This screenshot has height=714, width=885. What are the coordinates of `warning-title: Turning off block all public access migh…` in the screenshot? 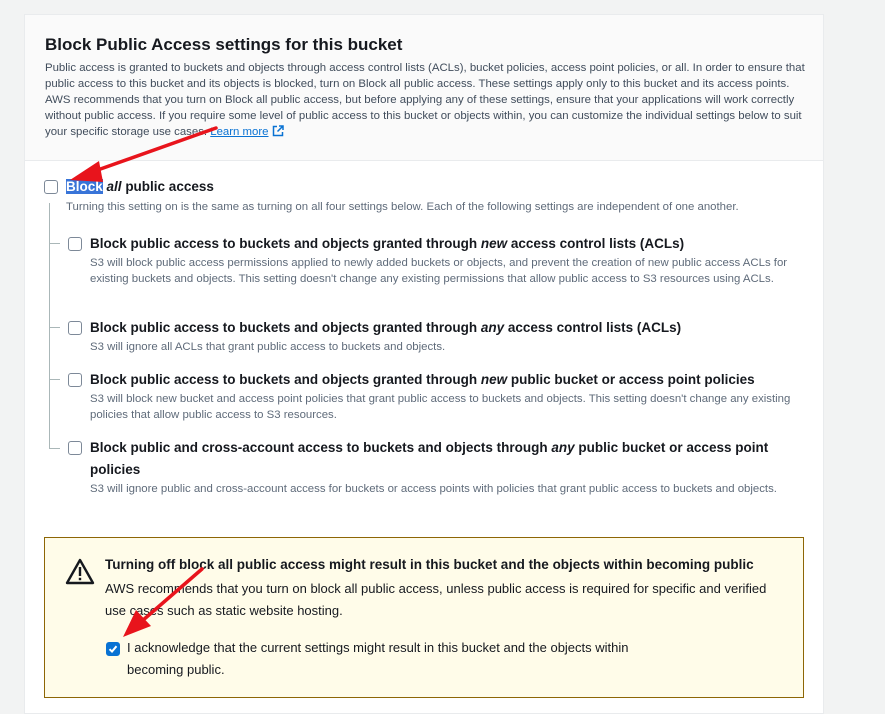 It's located at (429, 564).